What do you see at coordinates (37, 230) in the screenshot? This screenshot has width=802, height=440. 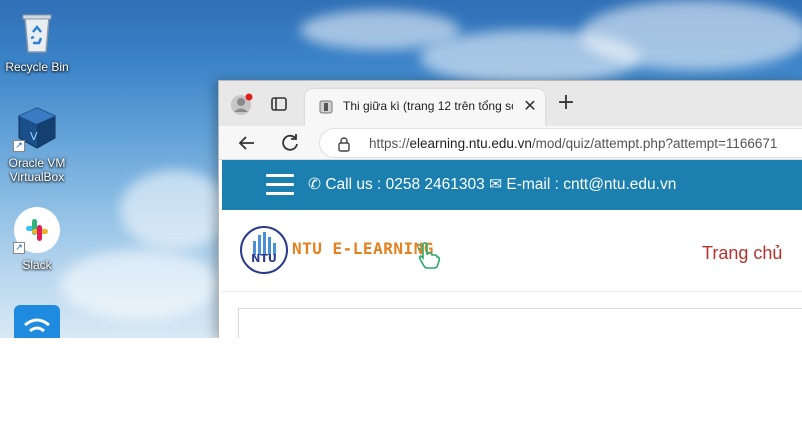 I see `slack-icon: ↗` at bounding box center [37, 230].